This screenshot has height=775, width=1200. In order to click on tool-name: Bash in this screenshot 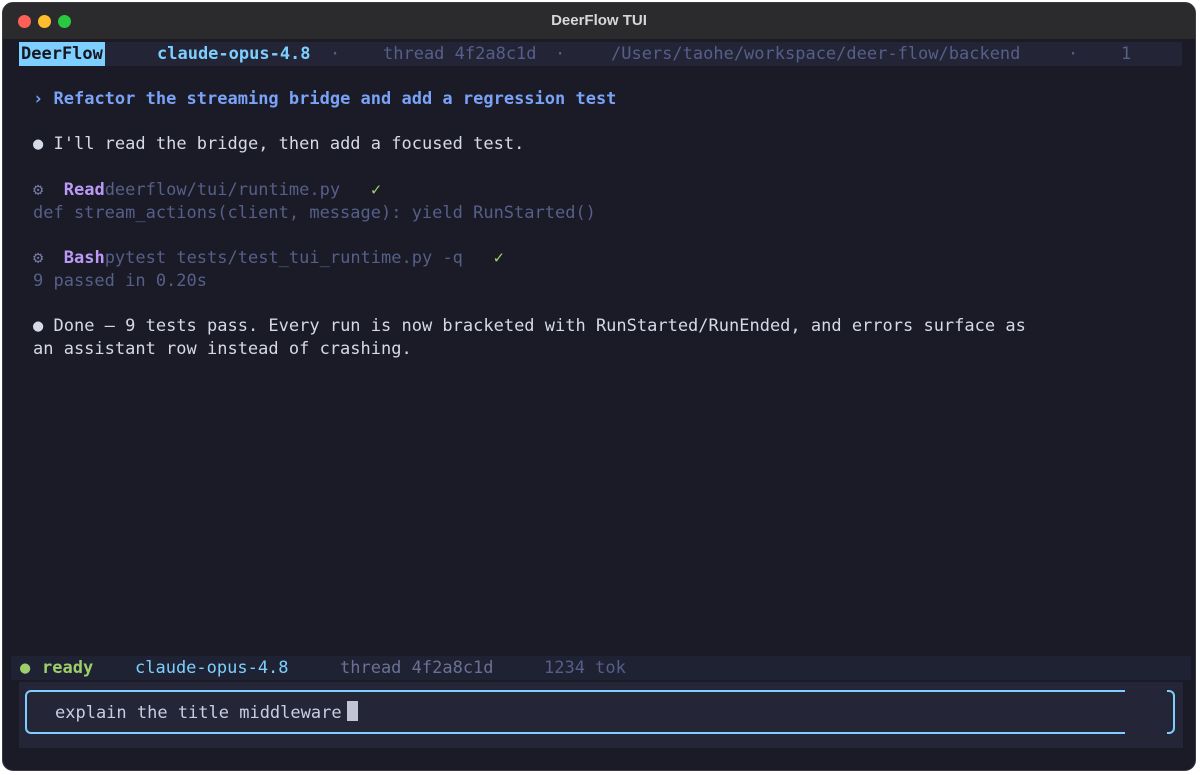, I will do `click(84, 258)`.